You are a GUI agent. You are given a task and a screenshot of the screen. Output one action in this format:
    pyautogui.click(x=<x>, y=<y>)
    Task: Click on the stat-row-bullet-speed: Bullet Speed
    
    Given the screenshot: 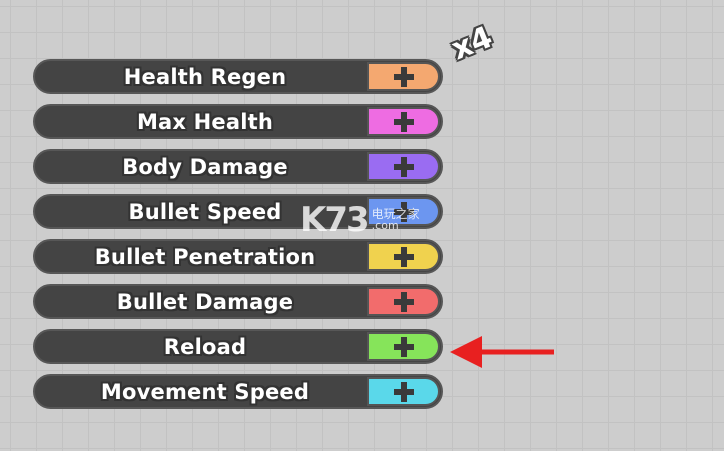 What is the action you would take?
    pyautogui.click(x=238, y=211)
    